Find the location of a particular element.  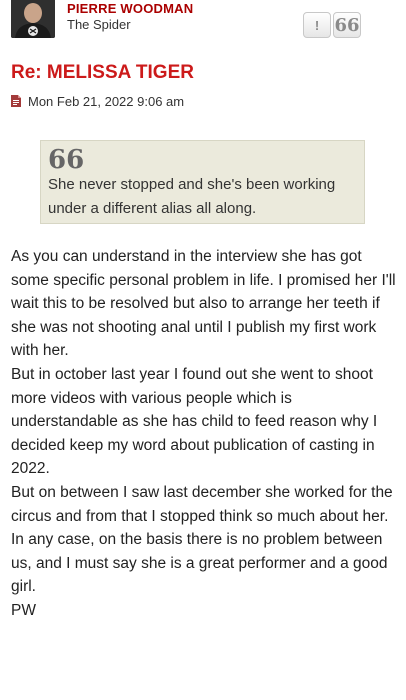

post-meta: Mon Feb 21, 2022 9:06 am is located at coordinates (97, 101).